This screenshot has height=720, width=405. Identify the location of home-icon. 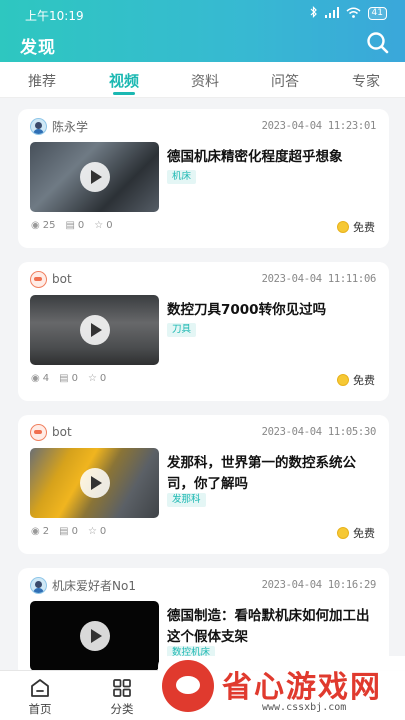
(40, 688).